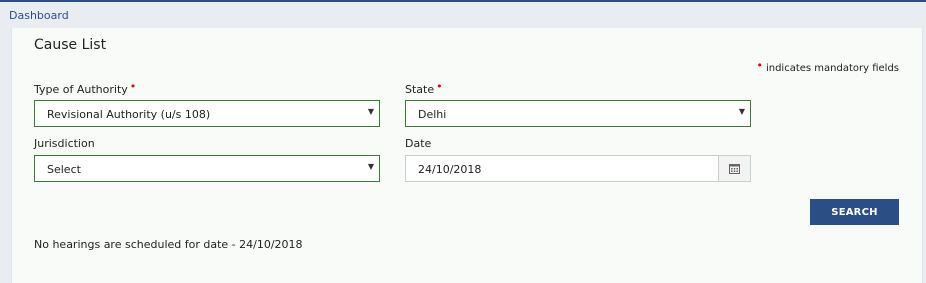  Describe the element at coordinates (450, 169) in the screenshot. I see `date-value: 24/10/2018` at that location.